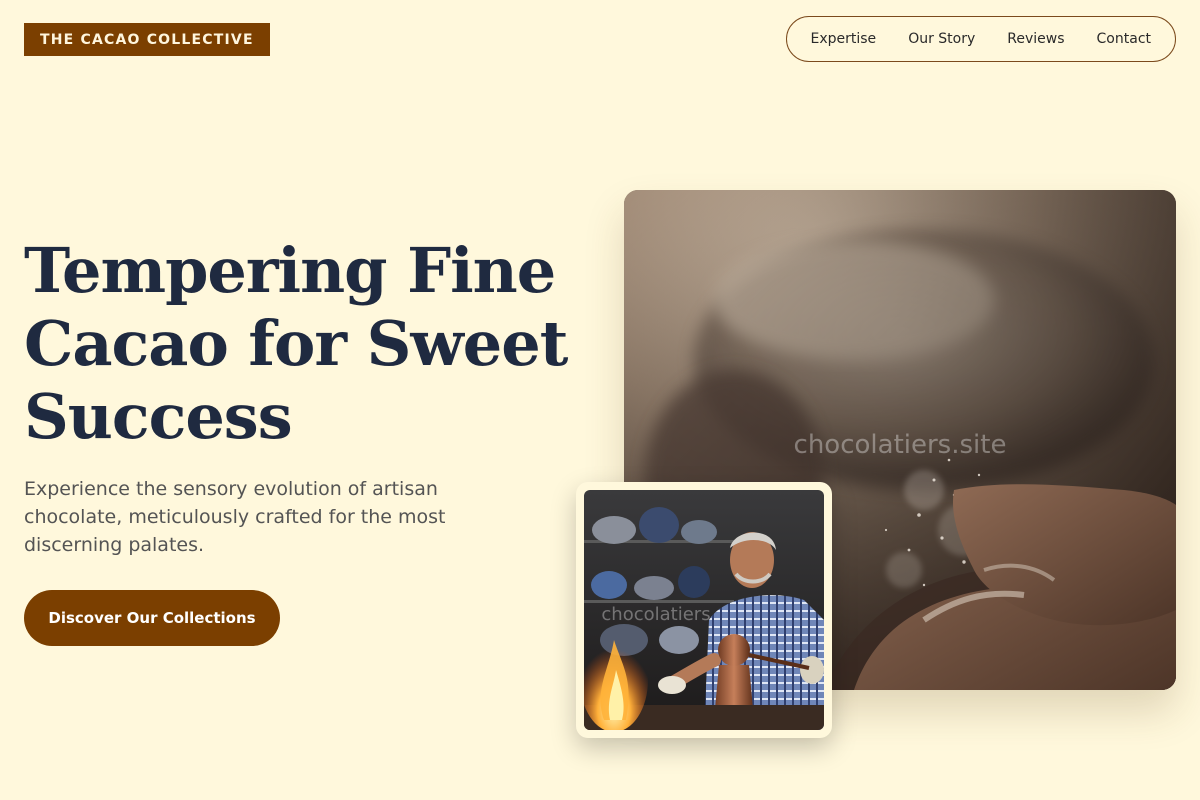 This screenshot has height=800, width=1200. What do you see at coordinates (655, 614) in the screenshot?
I see `inset-image-watermark: chocolatiers` at bounding box center [655, 614].